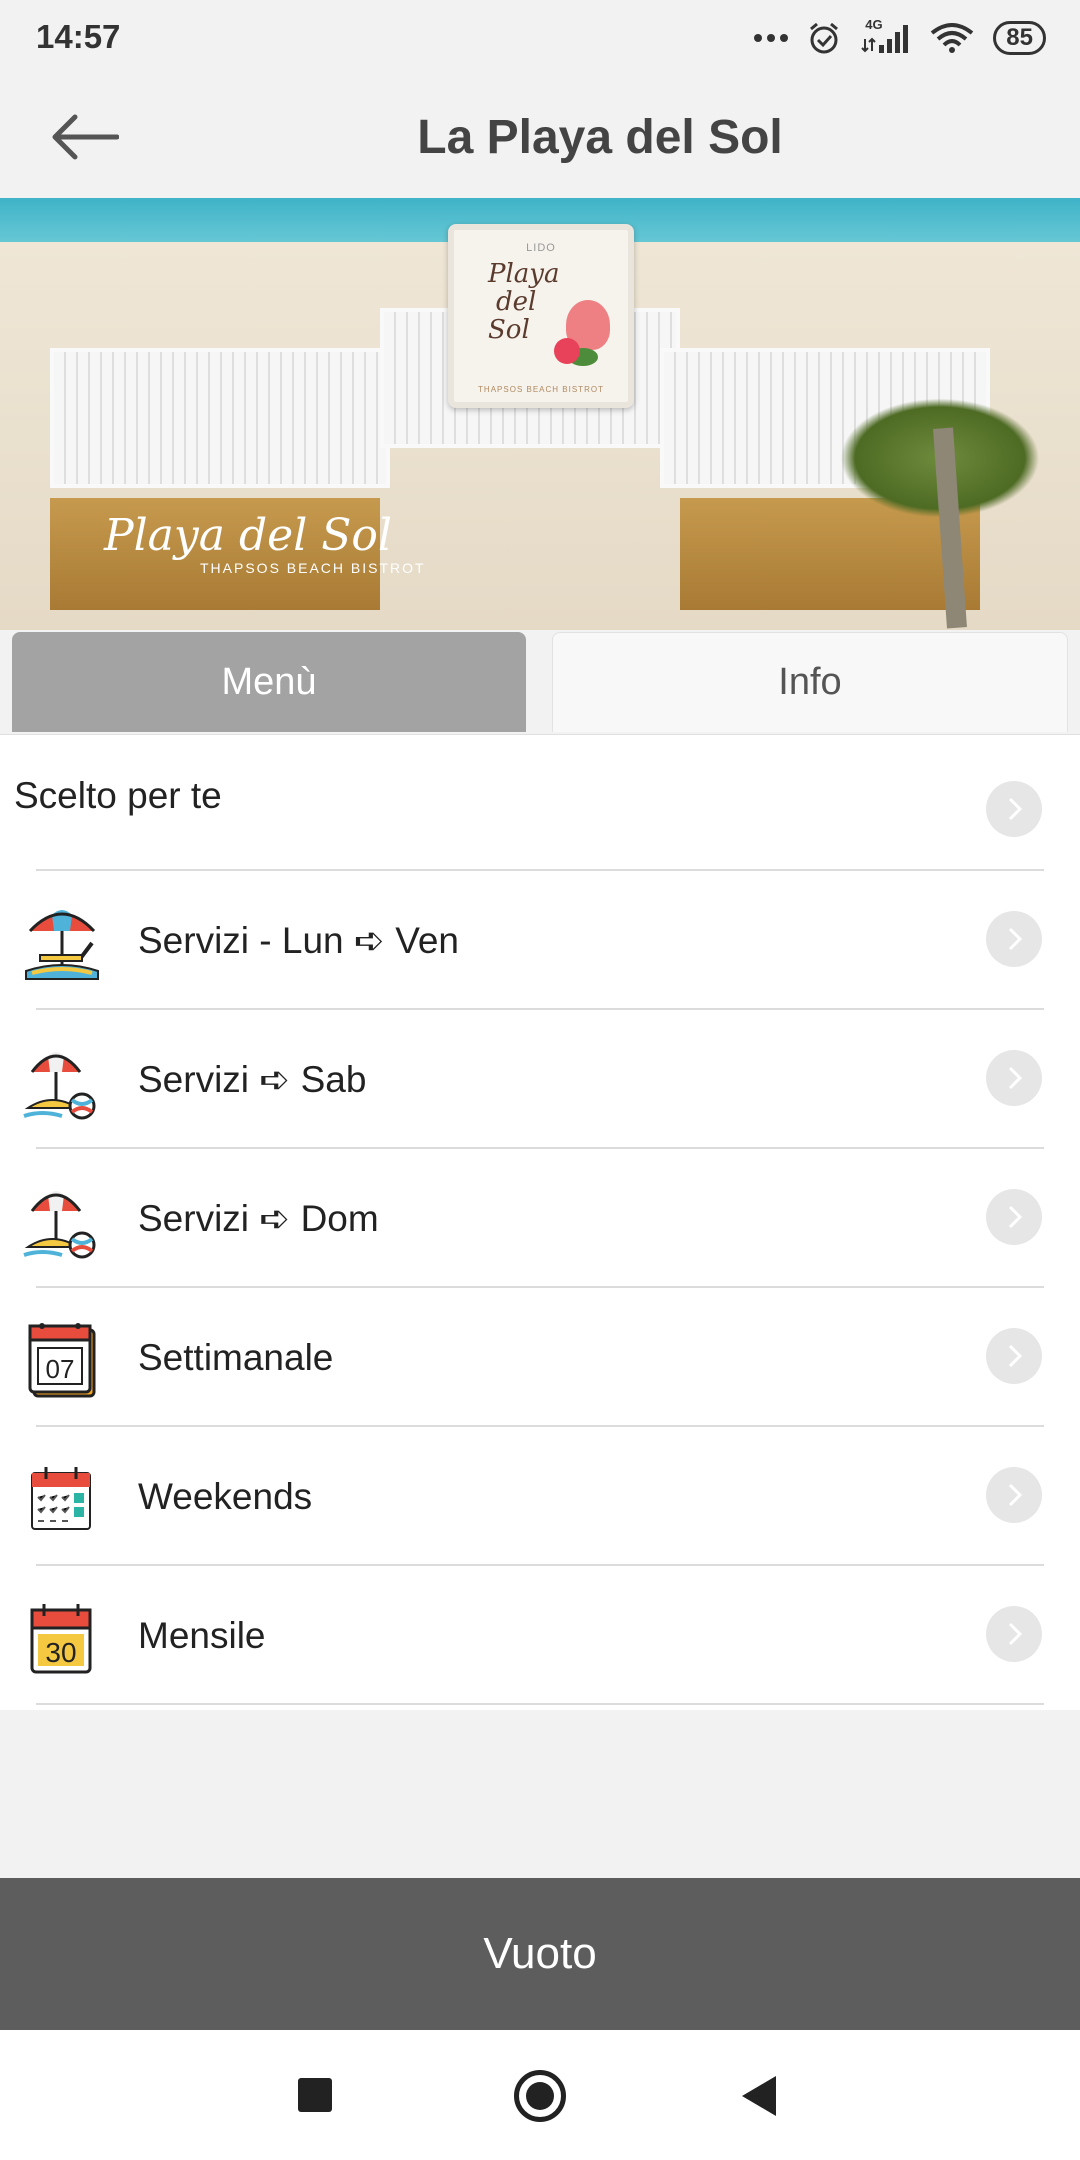  Describe the element at coordinates (824, 38) in the screenshot. I see `alarm-icon` at that location.